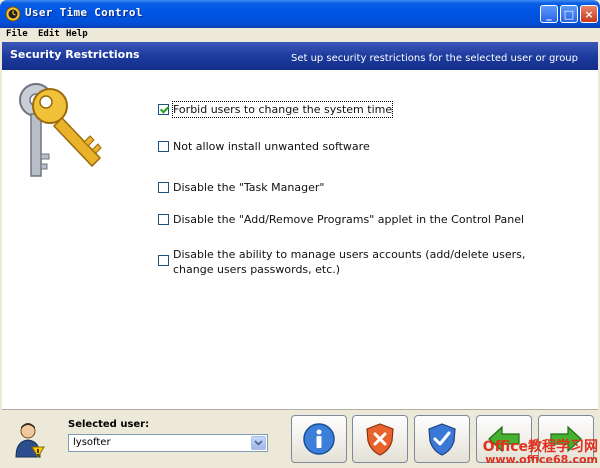 Image resolution: width=600 pixels, height=468 pixels. I want to click on menu-bar: File Edit Help, so click(300, 35).